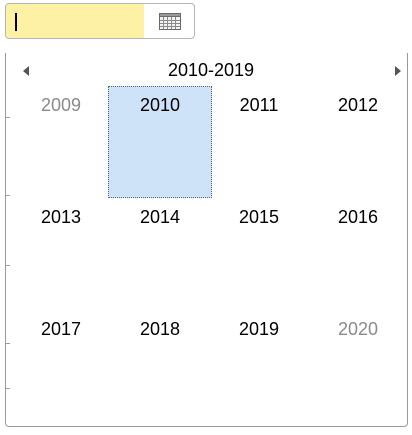  I want to click on year-cell: 2015, so click(259, 254).